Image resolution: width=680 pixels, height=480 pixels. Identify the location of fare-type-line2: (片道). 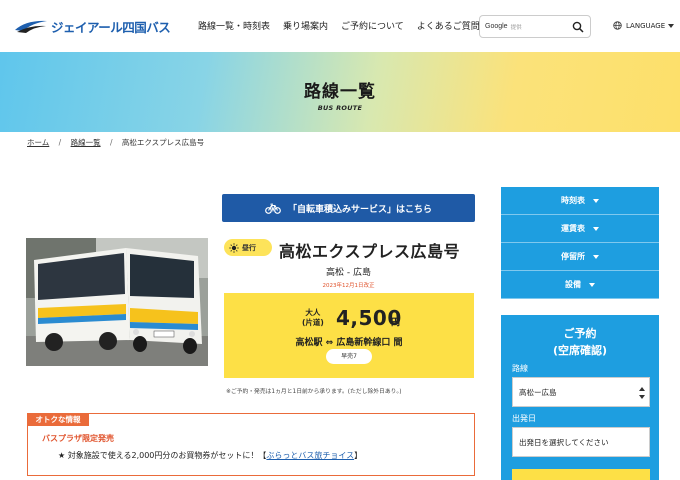
(313, 322).